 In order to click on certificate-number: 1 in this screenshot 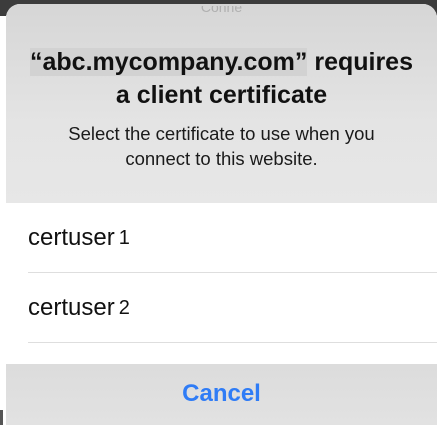, I will do `click(124, 237)`.